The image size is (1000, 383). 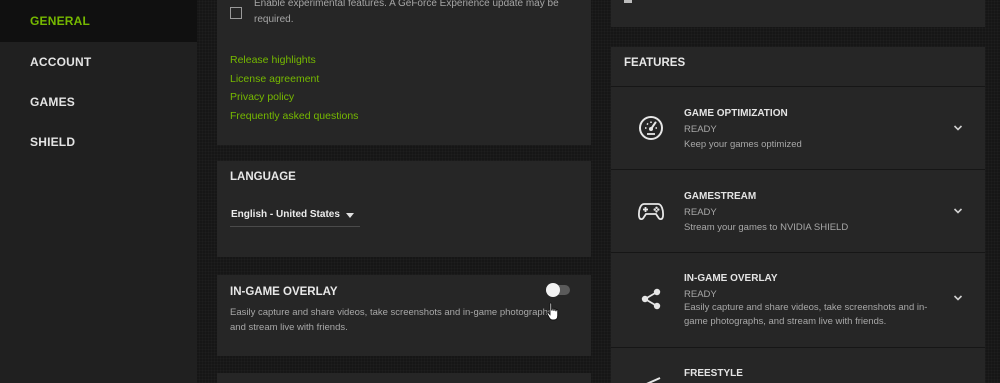 I want to click on experimental-features-checkbox, so click(x=236, y=13).